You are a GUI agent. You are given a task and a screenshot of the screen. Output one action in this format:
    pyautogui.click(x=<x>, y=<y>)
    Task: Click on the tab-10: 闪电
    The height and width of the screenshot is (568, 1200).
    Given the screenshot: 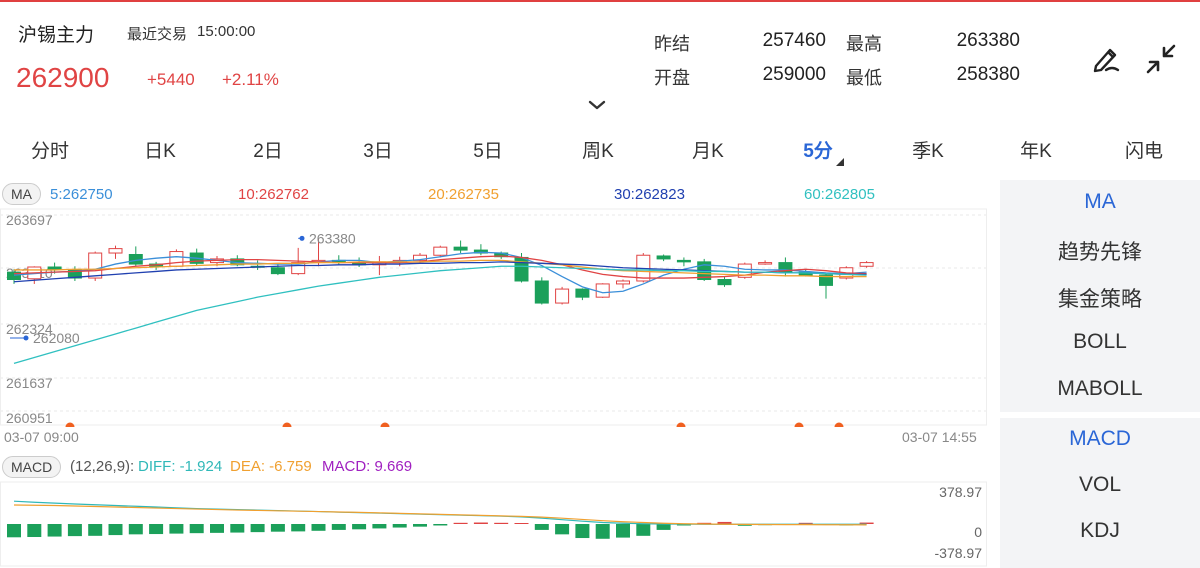 What is the action you would take?
    pyautogui.click(x=1144, y=149)
    